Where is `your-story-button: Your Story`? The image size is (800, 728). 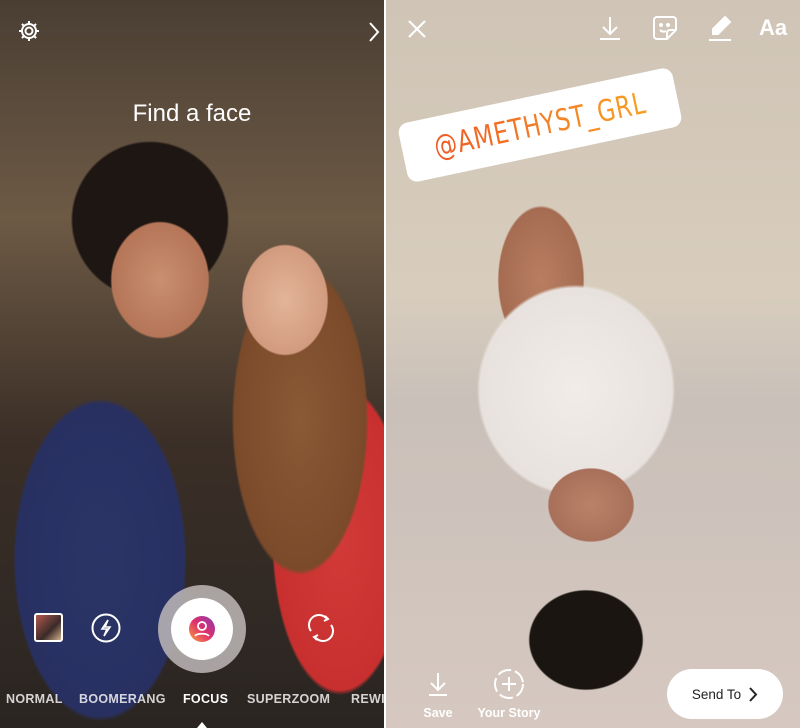 your-story-button: Your Story is located at coordinates (509, 713).